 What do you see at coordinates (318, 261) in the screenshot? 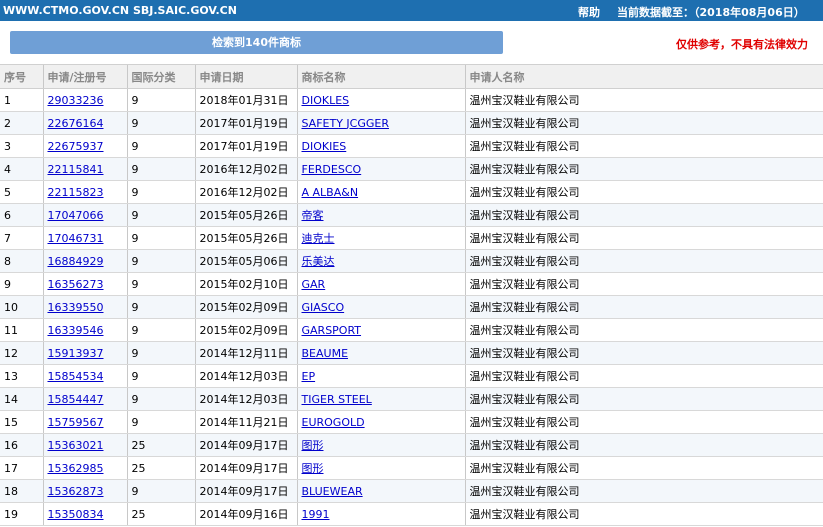
I see `trademark-name-link: 乐美达` at bounding box center [318, 261].